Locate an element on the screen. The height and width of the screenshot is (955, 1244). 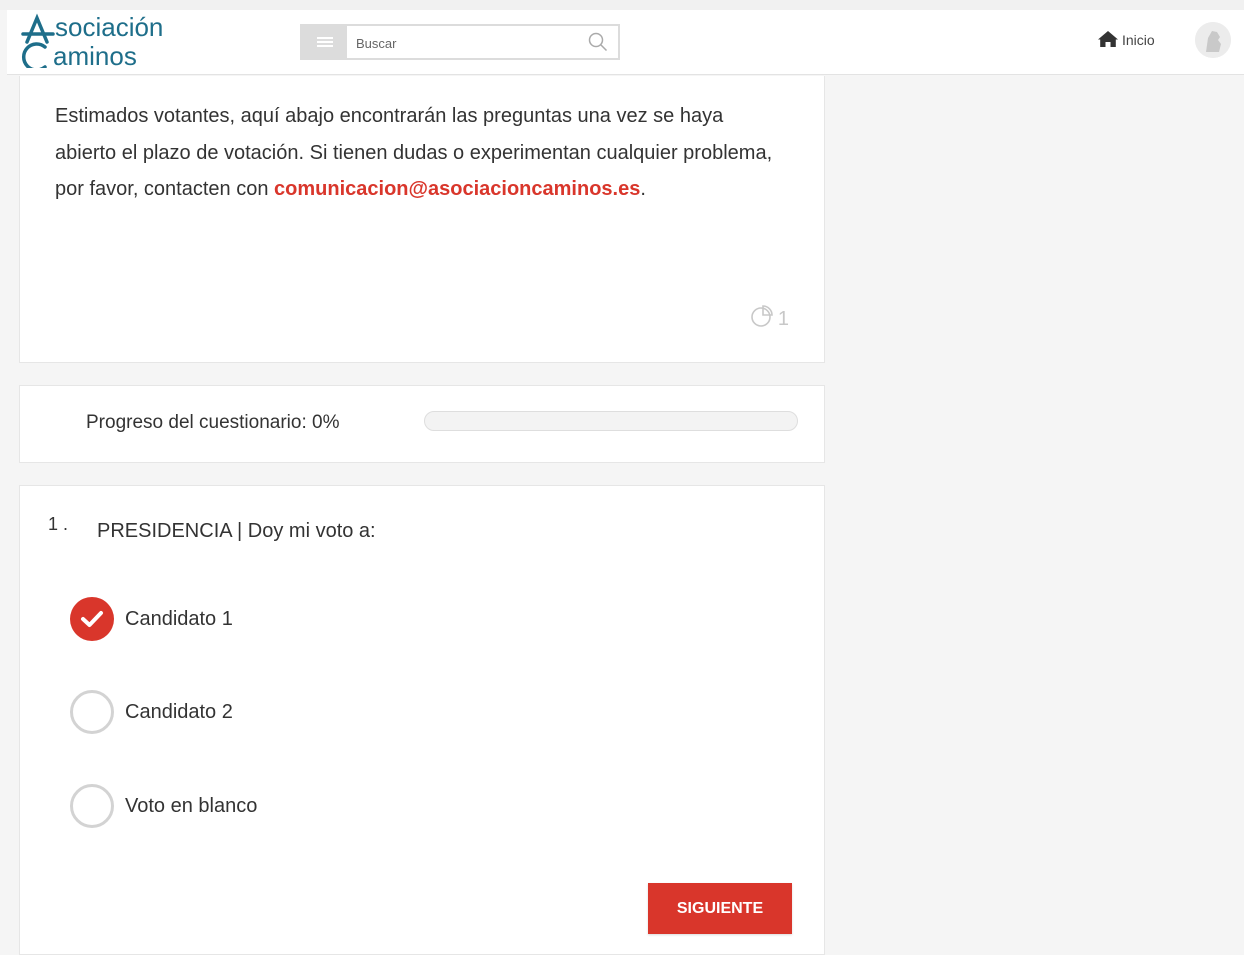
radio-checked-icon is located at coordinates (92, 619).